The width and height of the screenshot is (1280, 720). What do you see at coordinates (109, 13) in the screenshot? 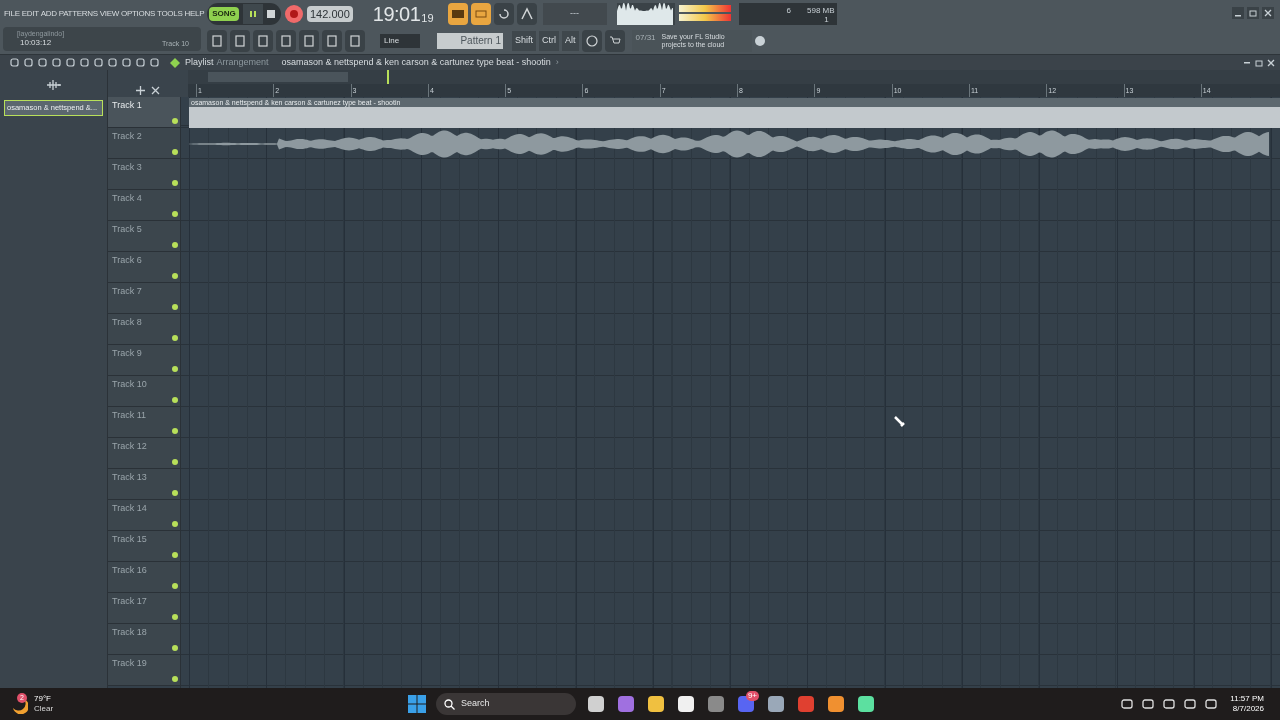
I see `menu-item: VIEW` at bounding box center [109, 13].